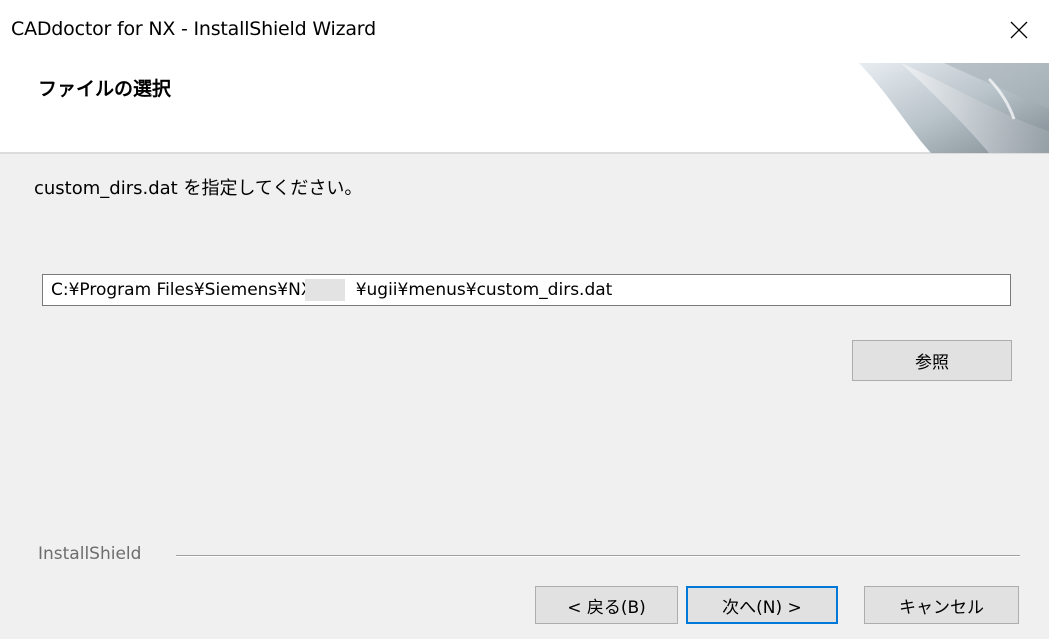 Image resolution: width=1049 pixels, height=639 pixels. Describe the element at coordinates (524, 107) in the screenshot. I see `wizard-header: ファイルの選択` at that location.